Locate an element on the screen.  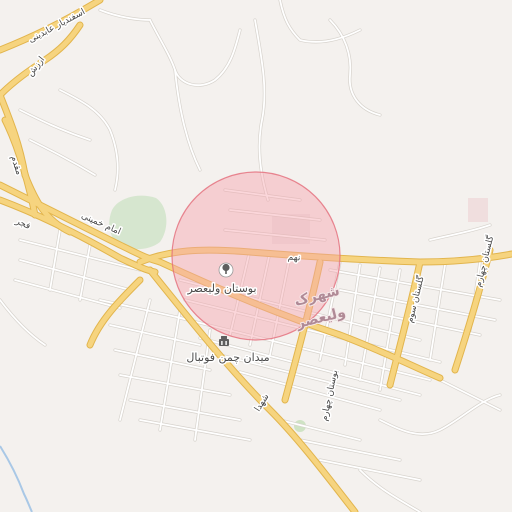
poi-stadium-label: میدان چمن فوتبال is located at coordinates (227, 357).